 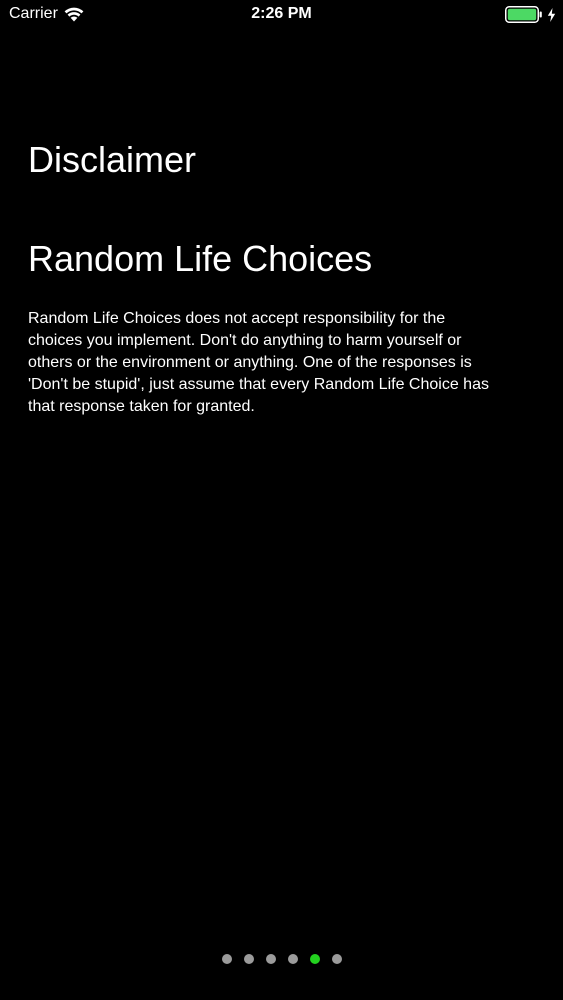 What do you see at coordinates (551, 14) in the screenshot?
I see `charging-bolt-icon` at bounding box center [551, 14].